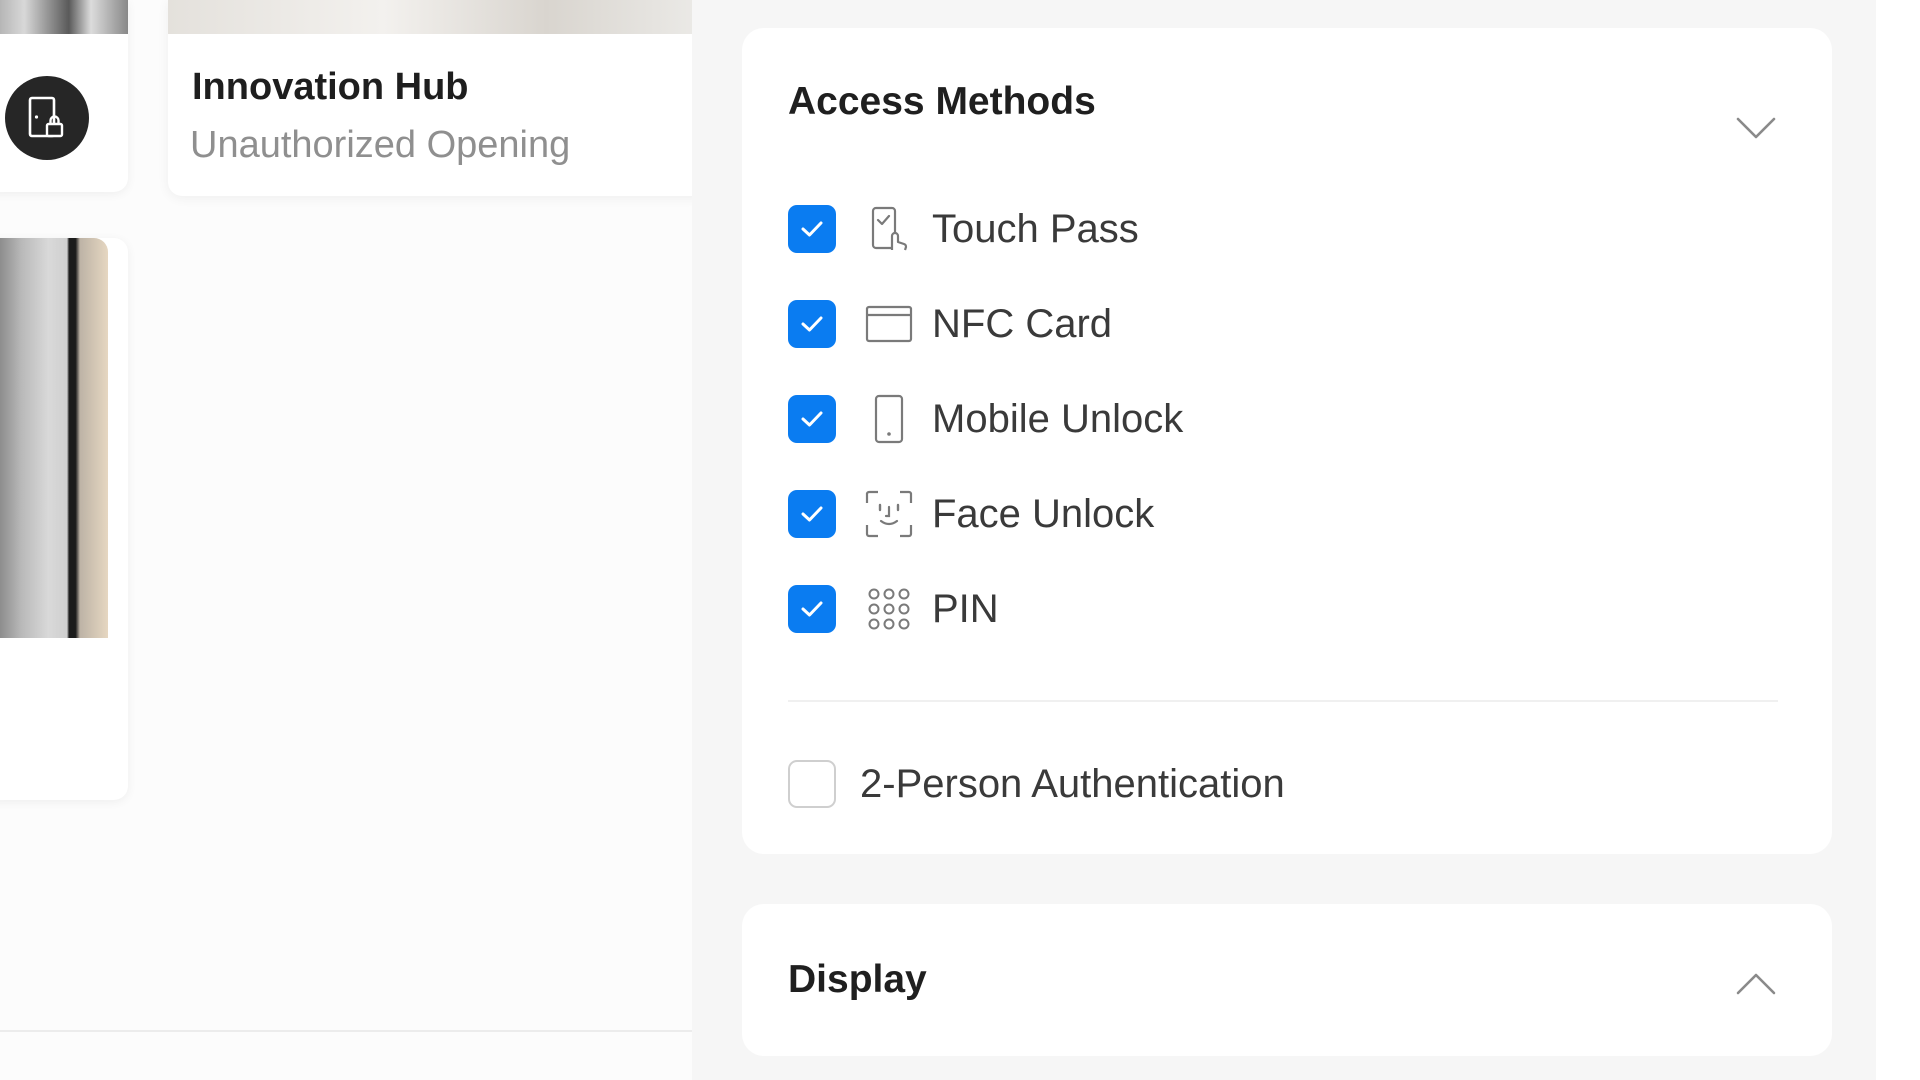  I want to click on touch-pass-checkbox, so click(812, 229).